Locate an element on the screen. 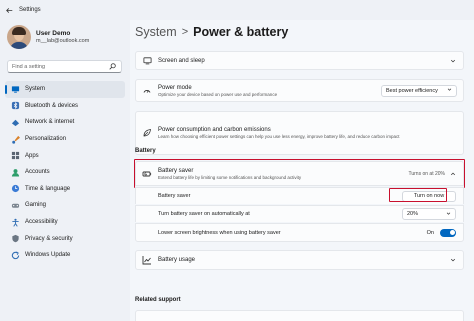 The height and width of the screenshot is (321, 474). screen-sleep-card: Screen and sleep is located at coordinates (299, 60).